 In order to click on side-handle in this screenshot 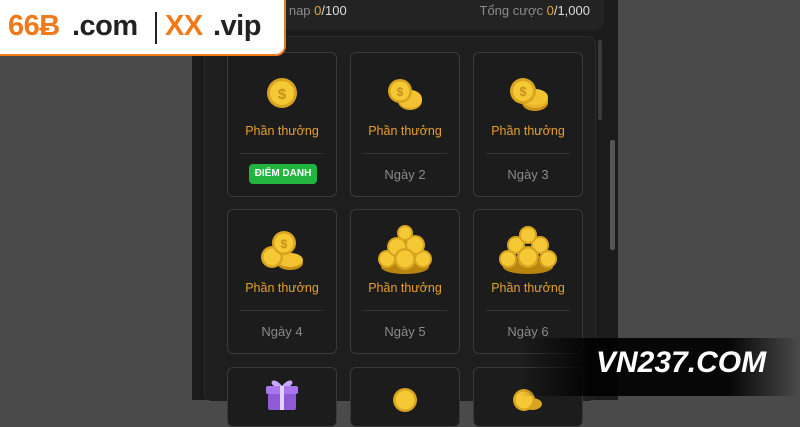, I will do `click(612, 195)`.